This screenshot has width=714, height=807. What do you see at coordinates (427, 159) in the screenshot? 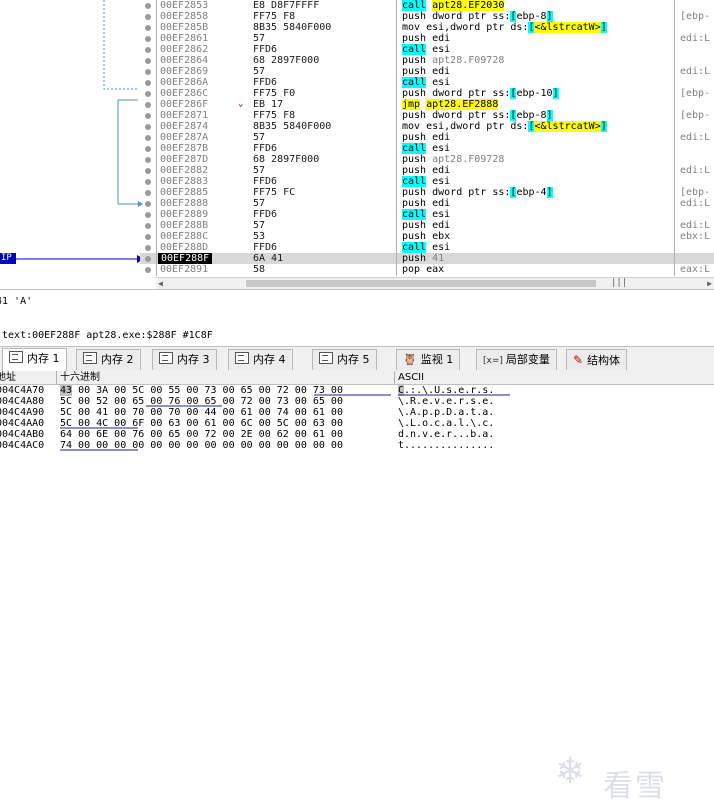
I see `instruction-row: 00EF287D 68 2897F000 push apt28.F09728` at bounding box center [427, 159].